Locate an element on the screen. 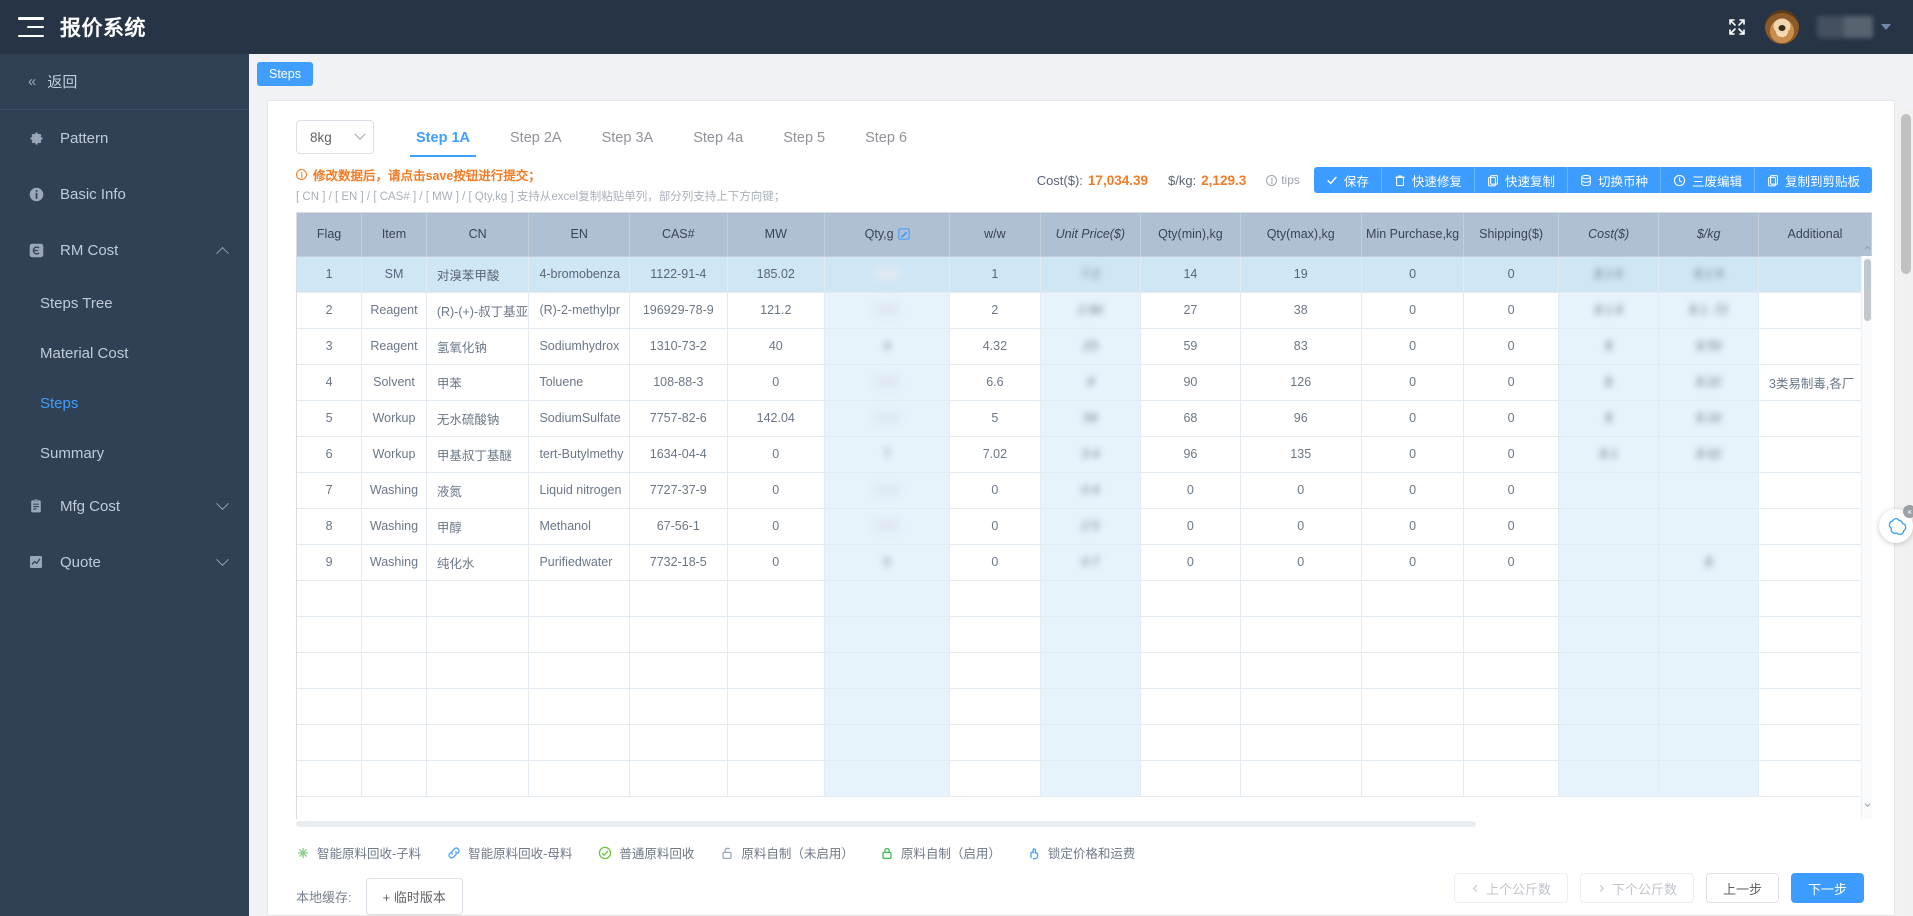 This screenshot has height=916, width=1913. close-icon: × is located at coordinates (1908, 511).